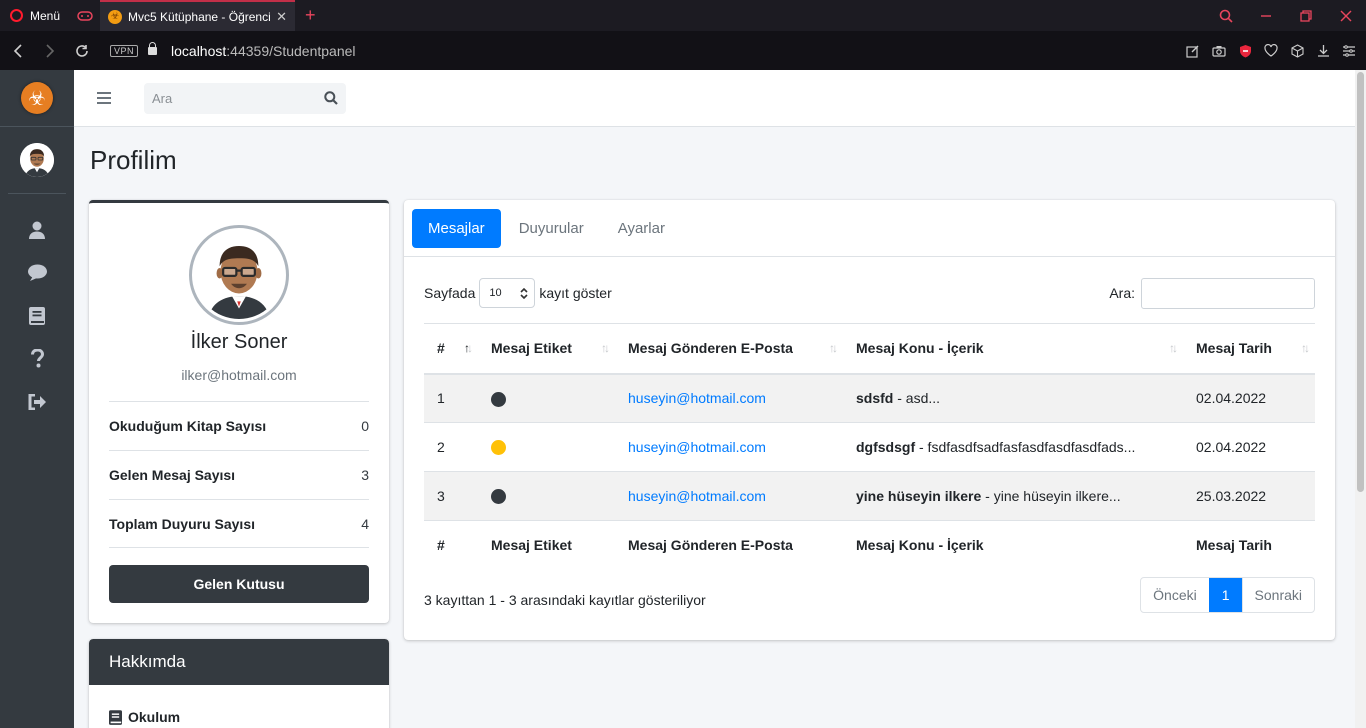 The height and width of the screenshot is (728, 1366). What do you see at coordinates (551, 228) in the screenshot?
I see `tab-announcements: Duyurular` at bounding box center [551, 228].